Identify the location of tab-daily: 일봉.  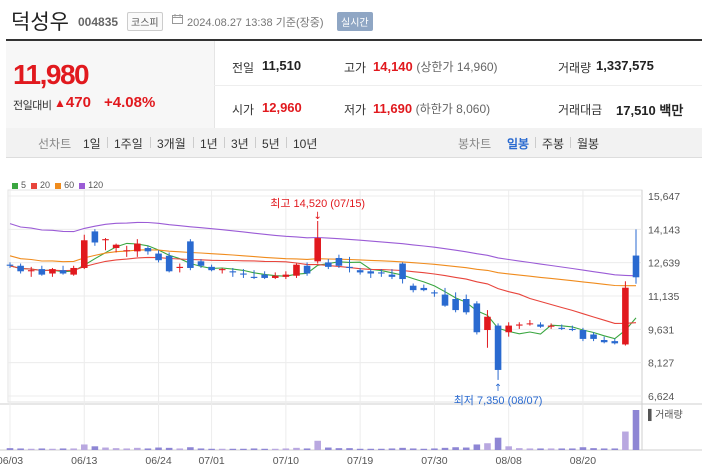
(518, 143).